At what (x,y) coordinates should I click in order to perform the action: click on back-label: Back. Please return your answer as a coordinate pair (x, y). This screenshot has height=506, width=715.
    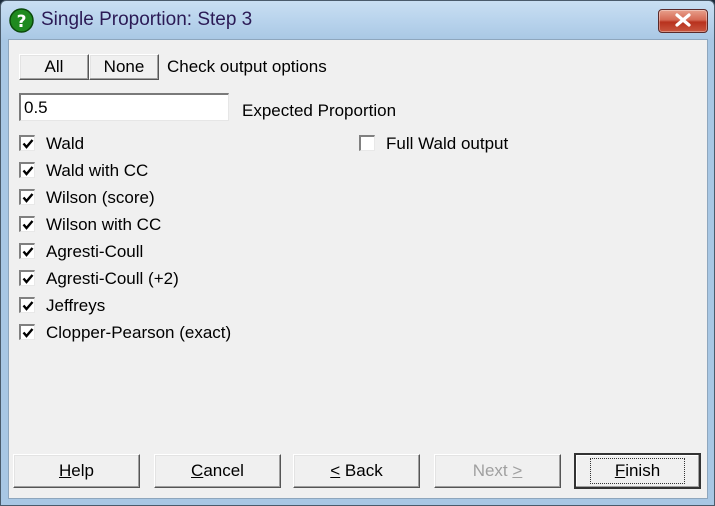
    Looking at the image, I should click on (361, 470).